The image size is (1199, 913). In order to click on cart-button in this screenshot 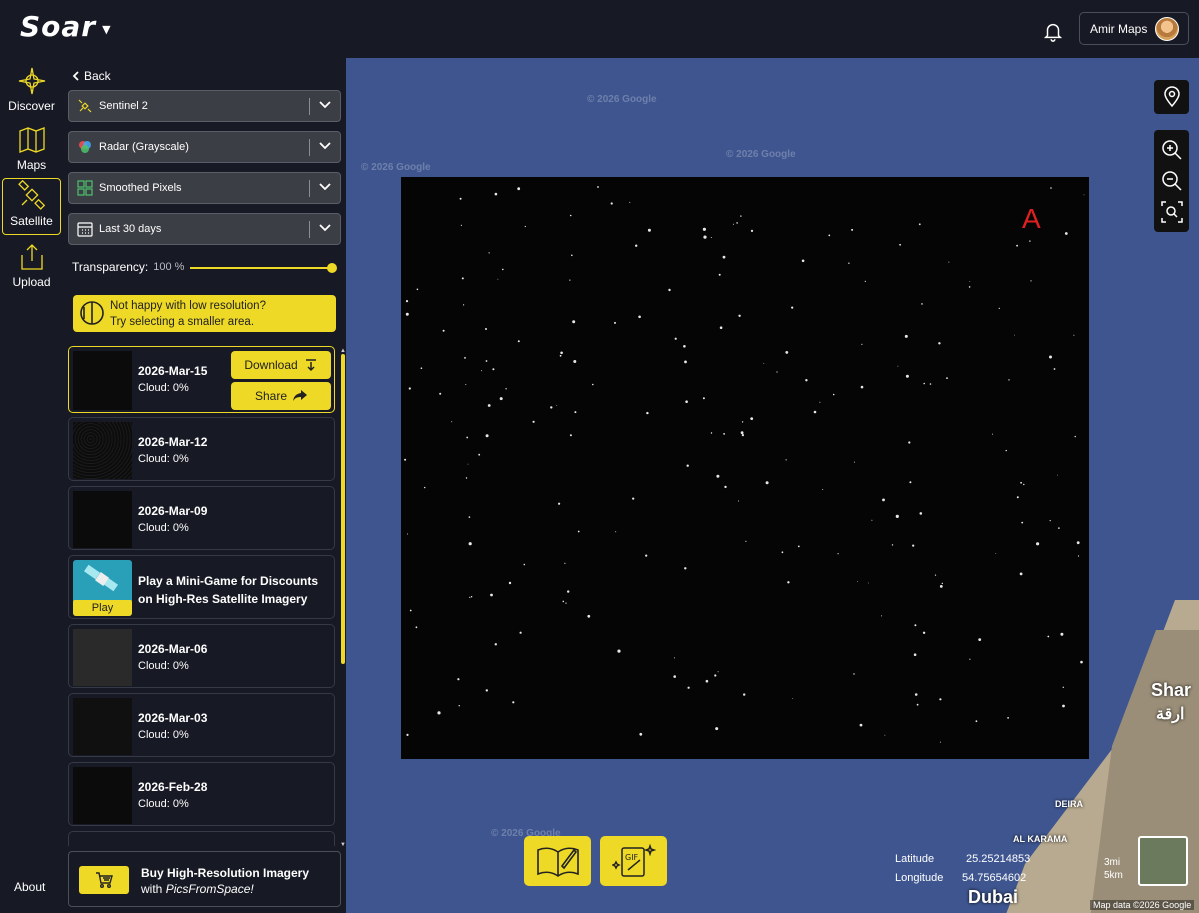, I will do `click(104, 880)`.